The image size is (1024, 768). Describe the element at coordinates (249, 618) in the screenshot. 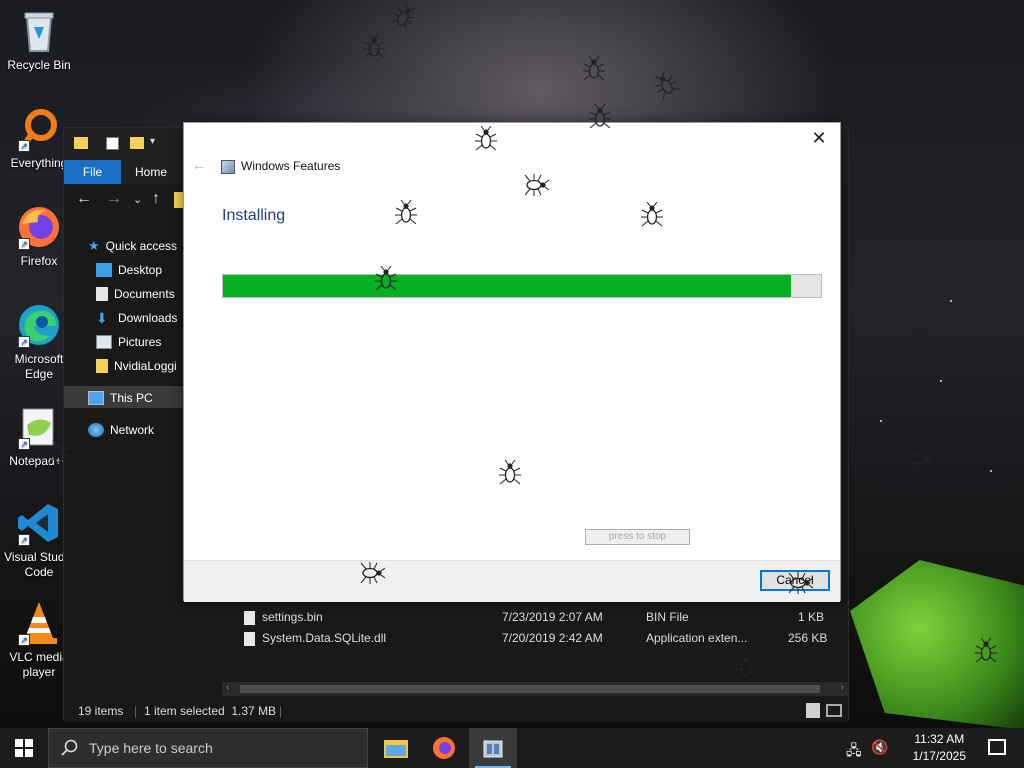

I see `file-icon` at that location.